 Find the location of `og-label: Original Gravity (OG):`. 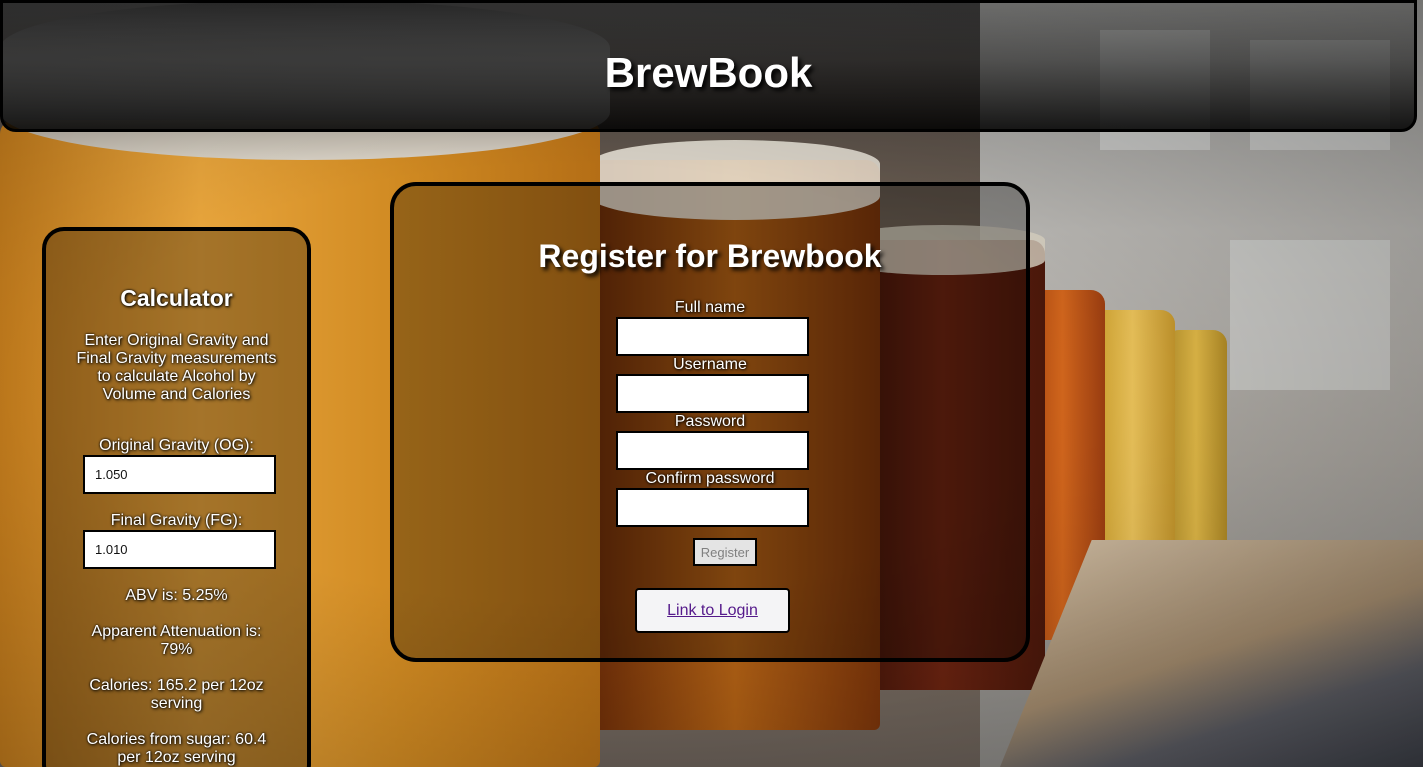

og-label: Original Gravity (OG): is located at coordinates (176, 445).